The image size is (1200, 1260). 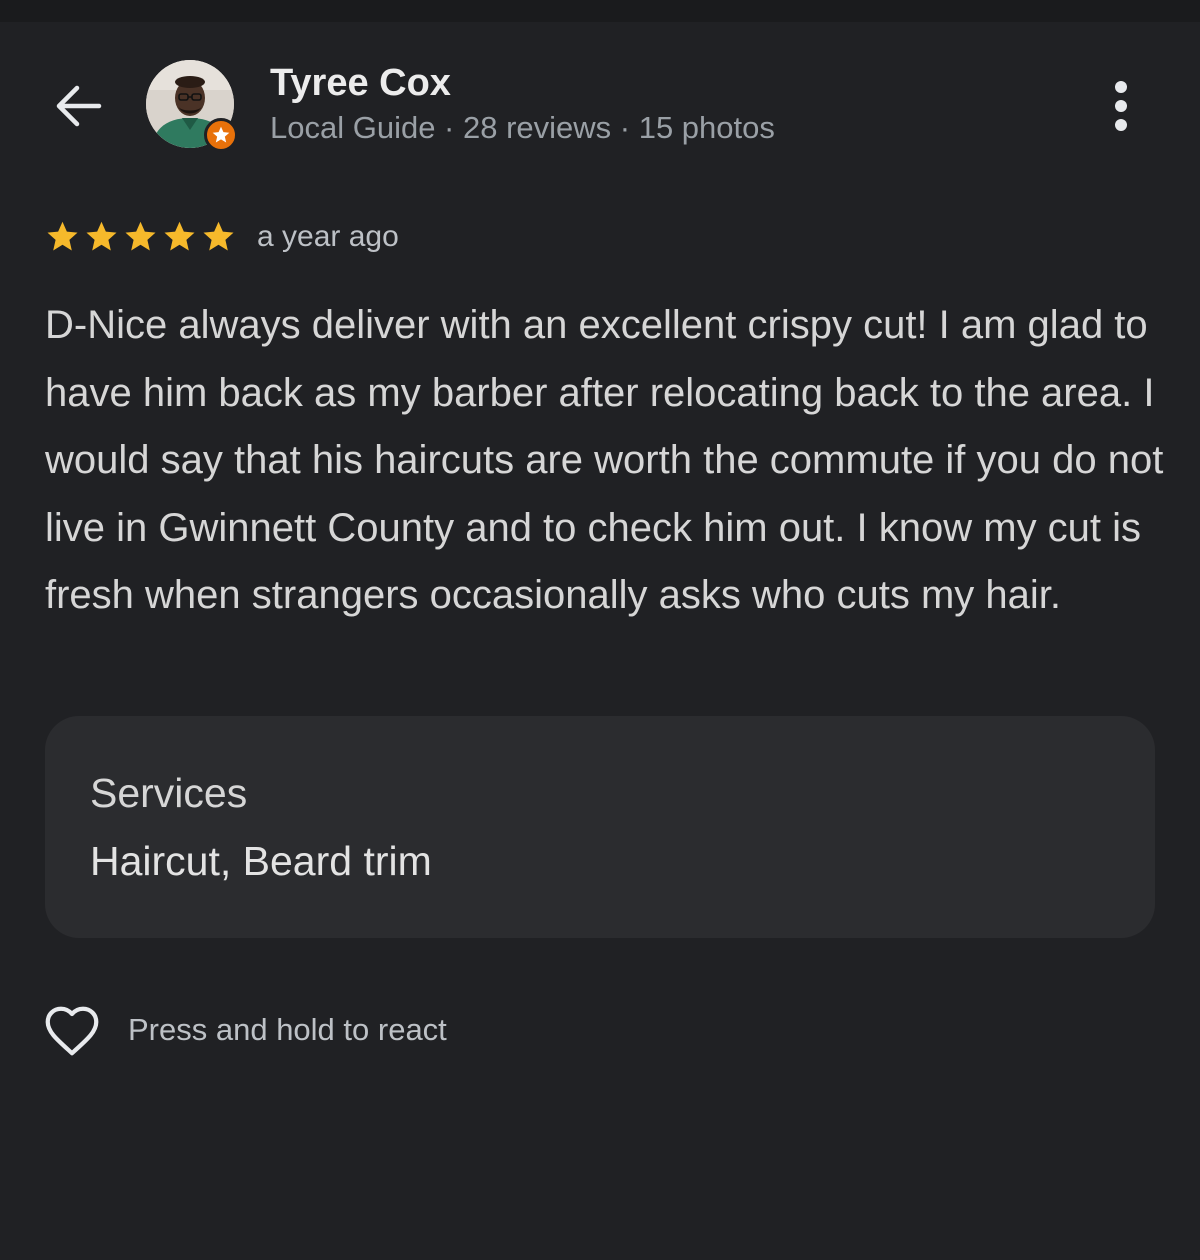 What do you see at coordinates (600, 11) in the screenshot?
I see `top-edge` at bounding box center [600, 11].